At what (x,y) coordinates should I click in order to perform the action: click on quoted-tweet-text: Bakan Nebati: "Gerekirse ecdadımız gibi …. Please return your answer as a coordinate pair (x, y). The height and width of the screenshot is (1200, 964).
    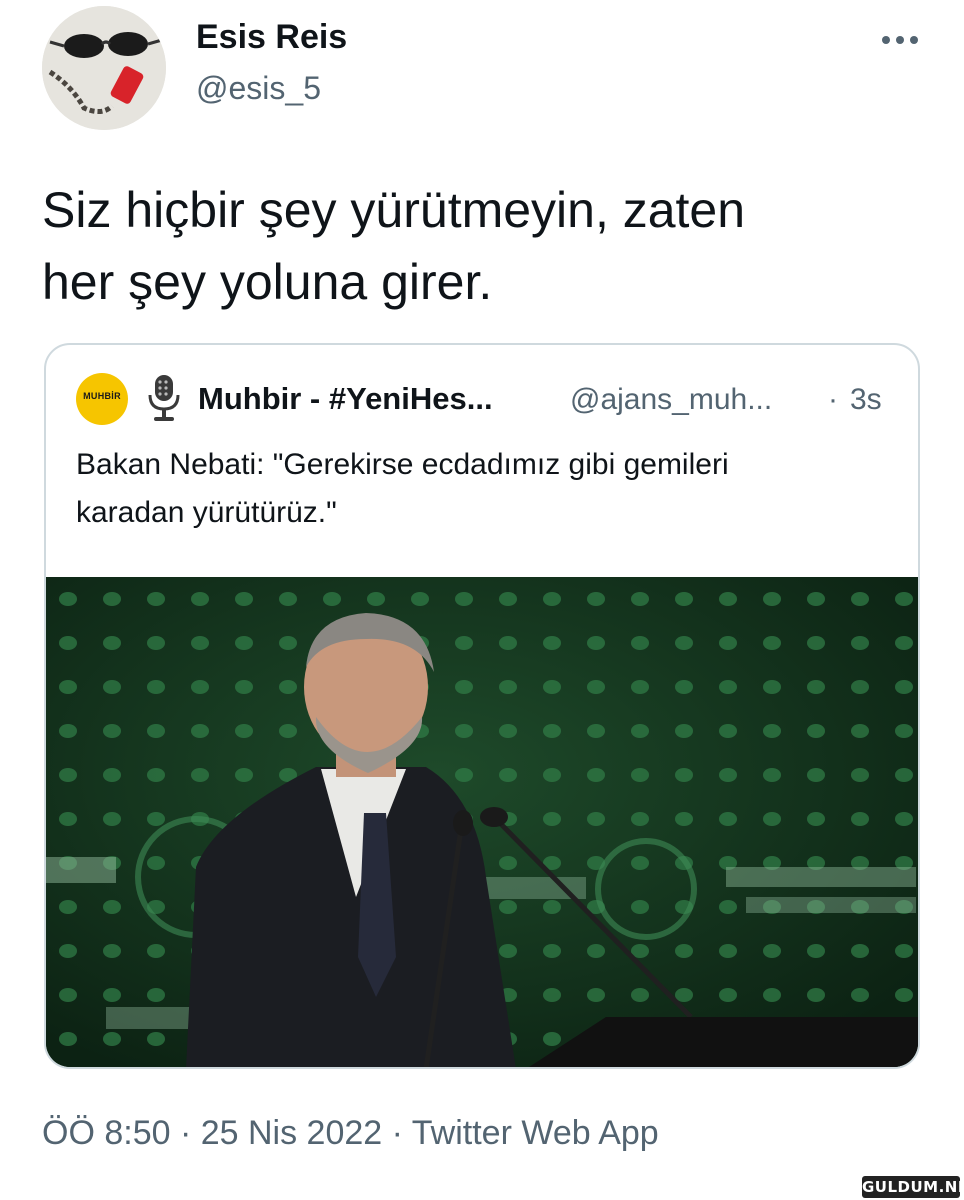
    Looking at the image, I should click on (486, 489).